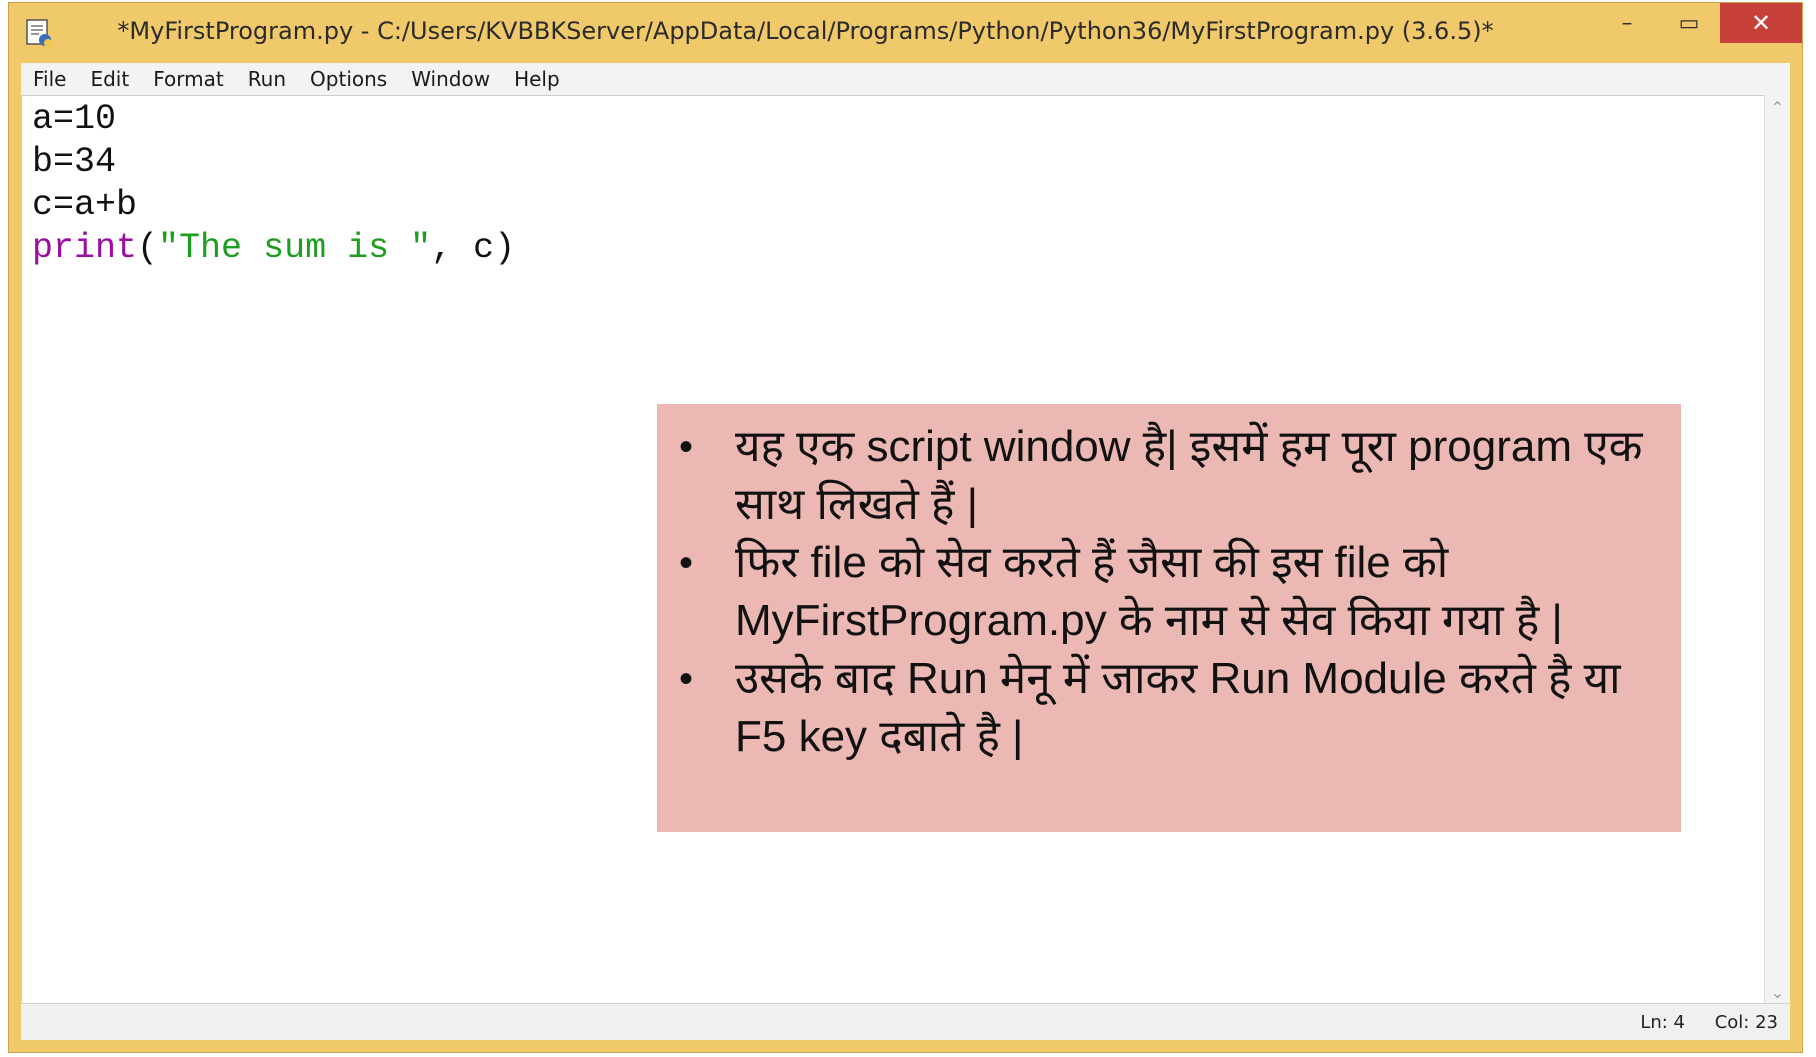 The width and height of the screenshot is (1816, 1057). I want to click on menu-file: File, so click(49, 79).